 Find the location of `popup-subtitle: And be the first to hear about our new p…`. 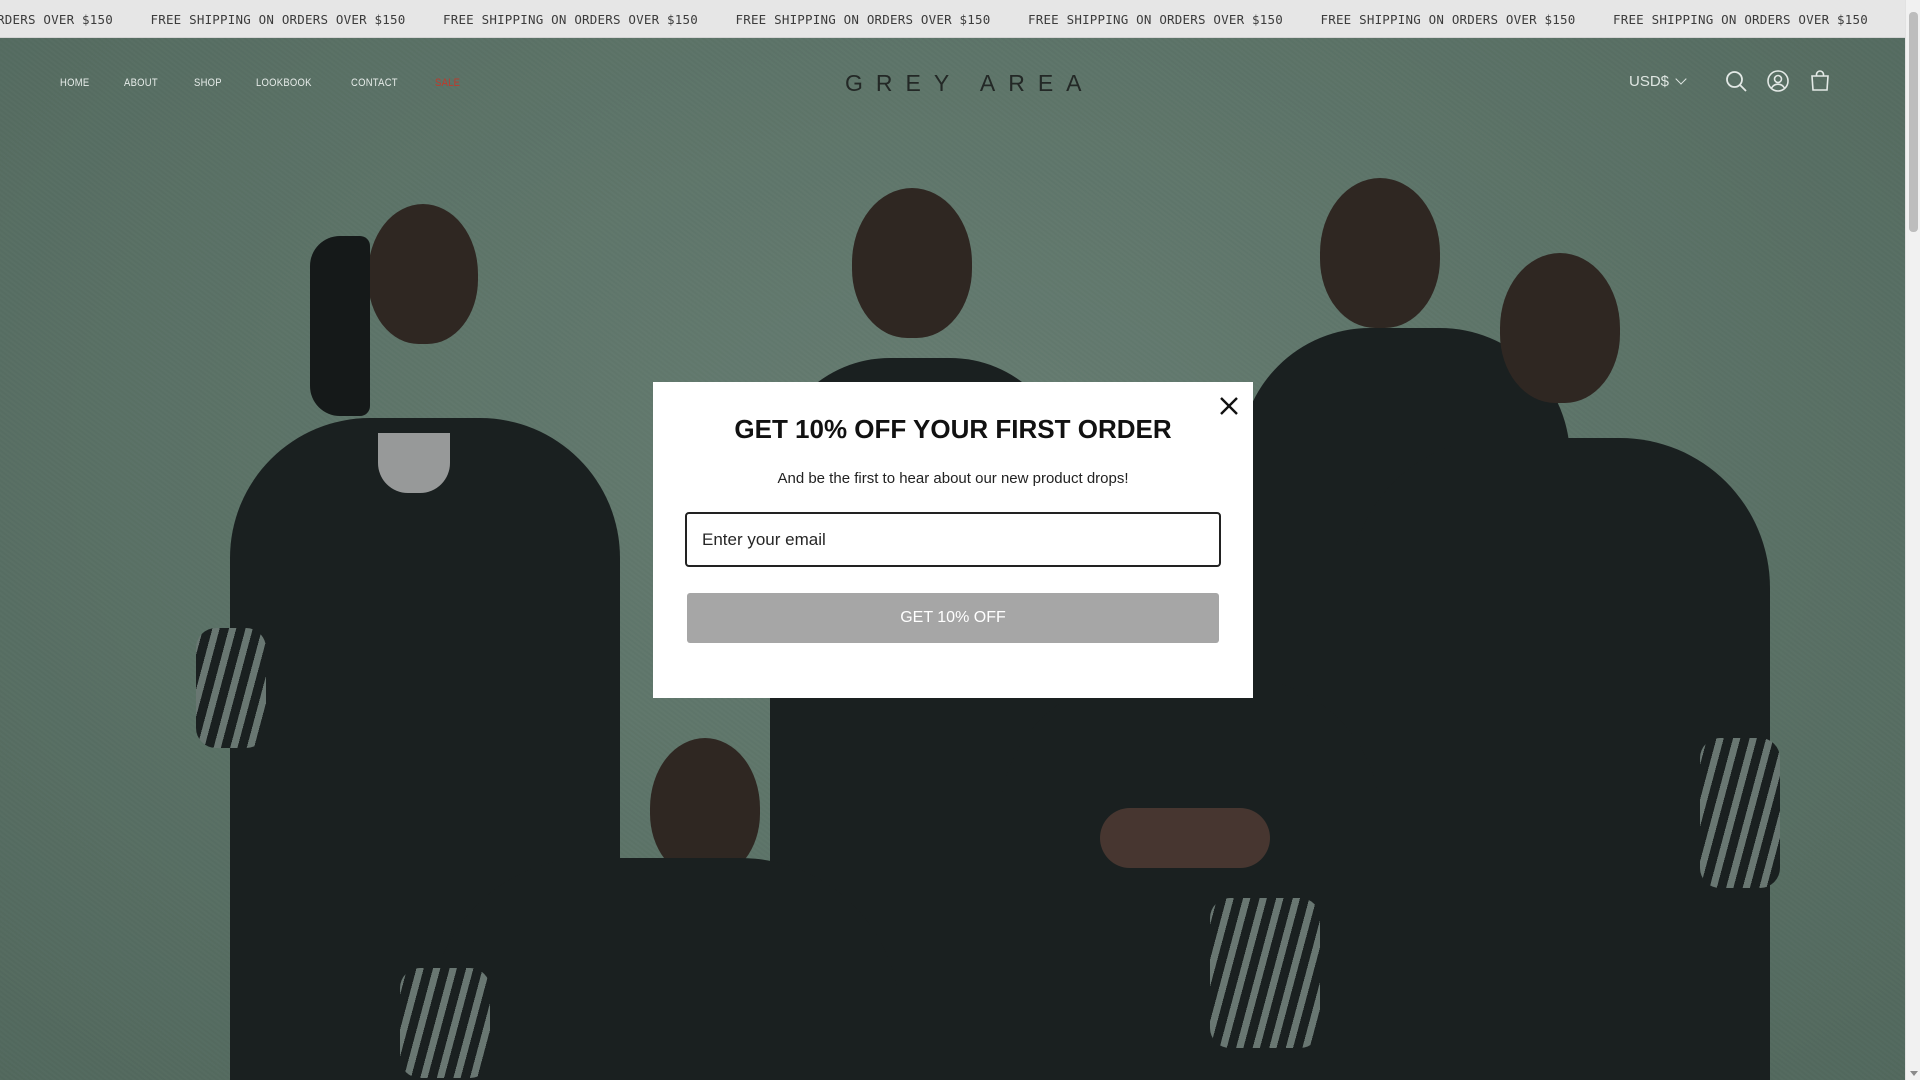

popup-subtitle: And be the first to hear about our new p… is located at coordinates (953, 478).